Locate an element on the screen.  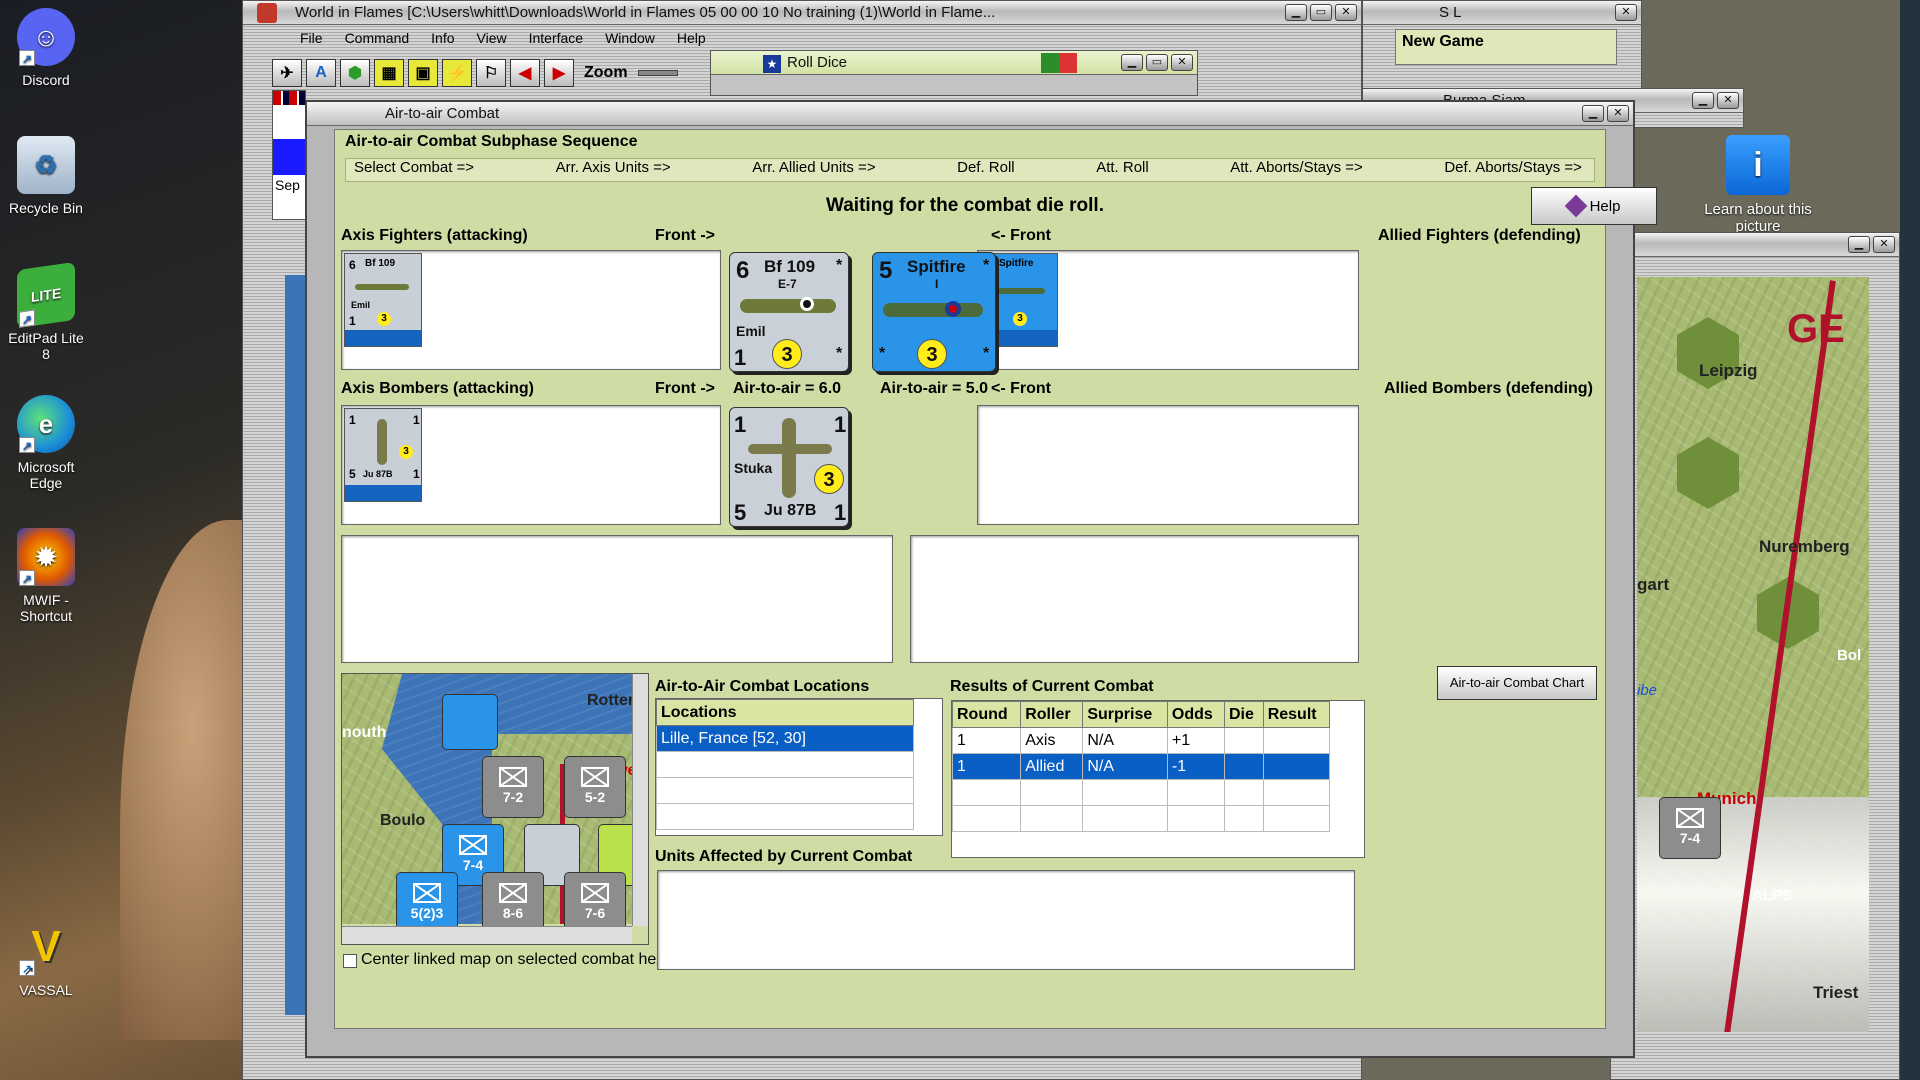
allied-bombers-label: Allied Bombers (defending) is located at coordinates (1488, 388).